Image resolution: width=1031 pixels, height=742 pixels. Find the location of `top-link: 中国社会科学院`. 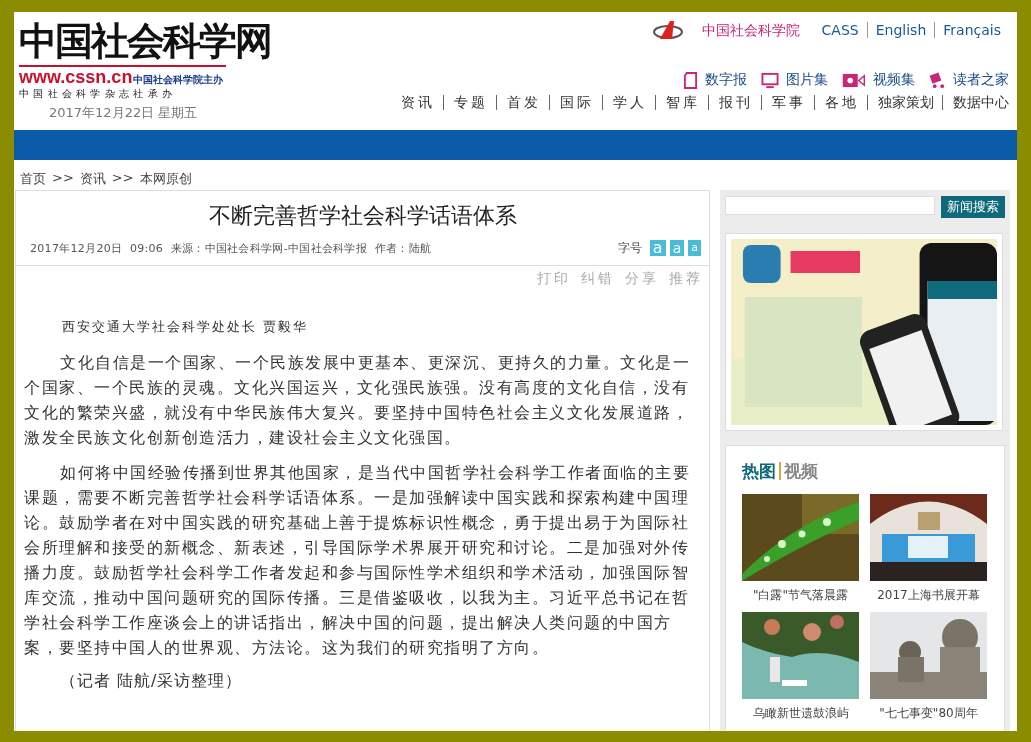

top-link: 中国社会科学院 is located at coordinates (753, 30).